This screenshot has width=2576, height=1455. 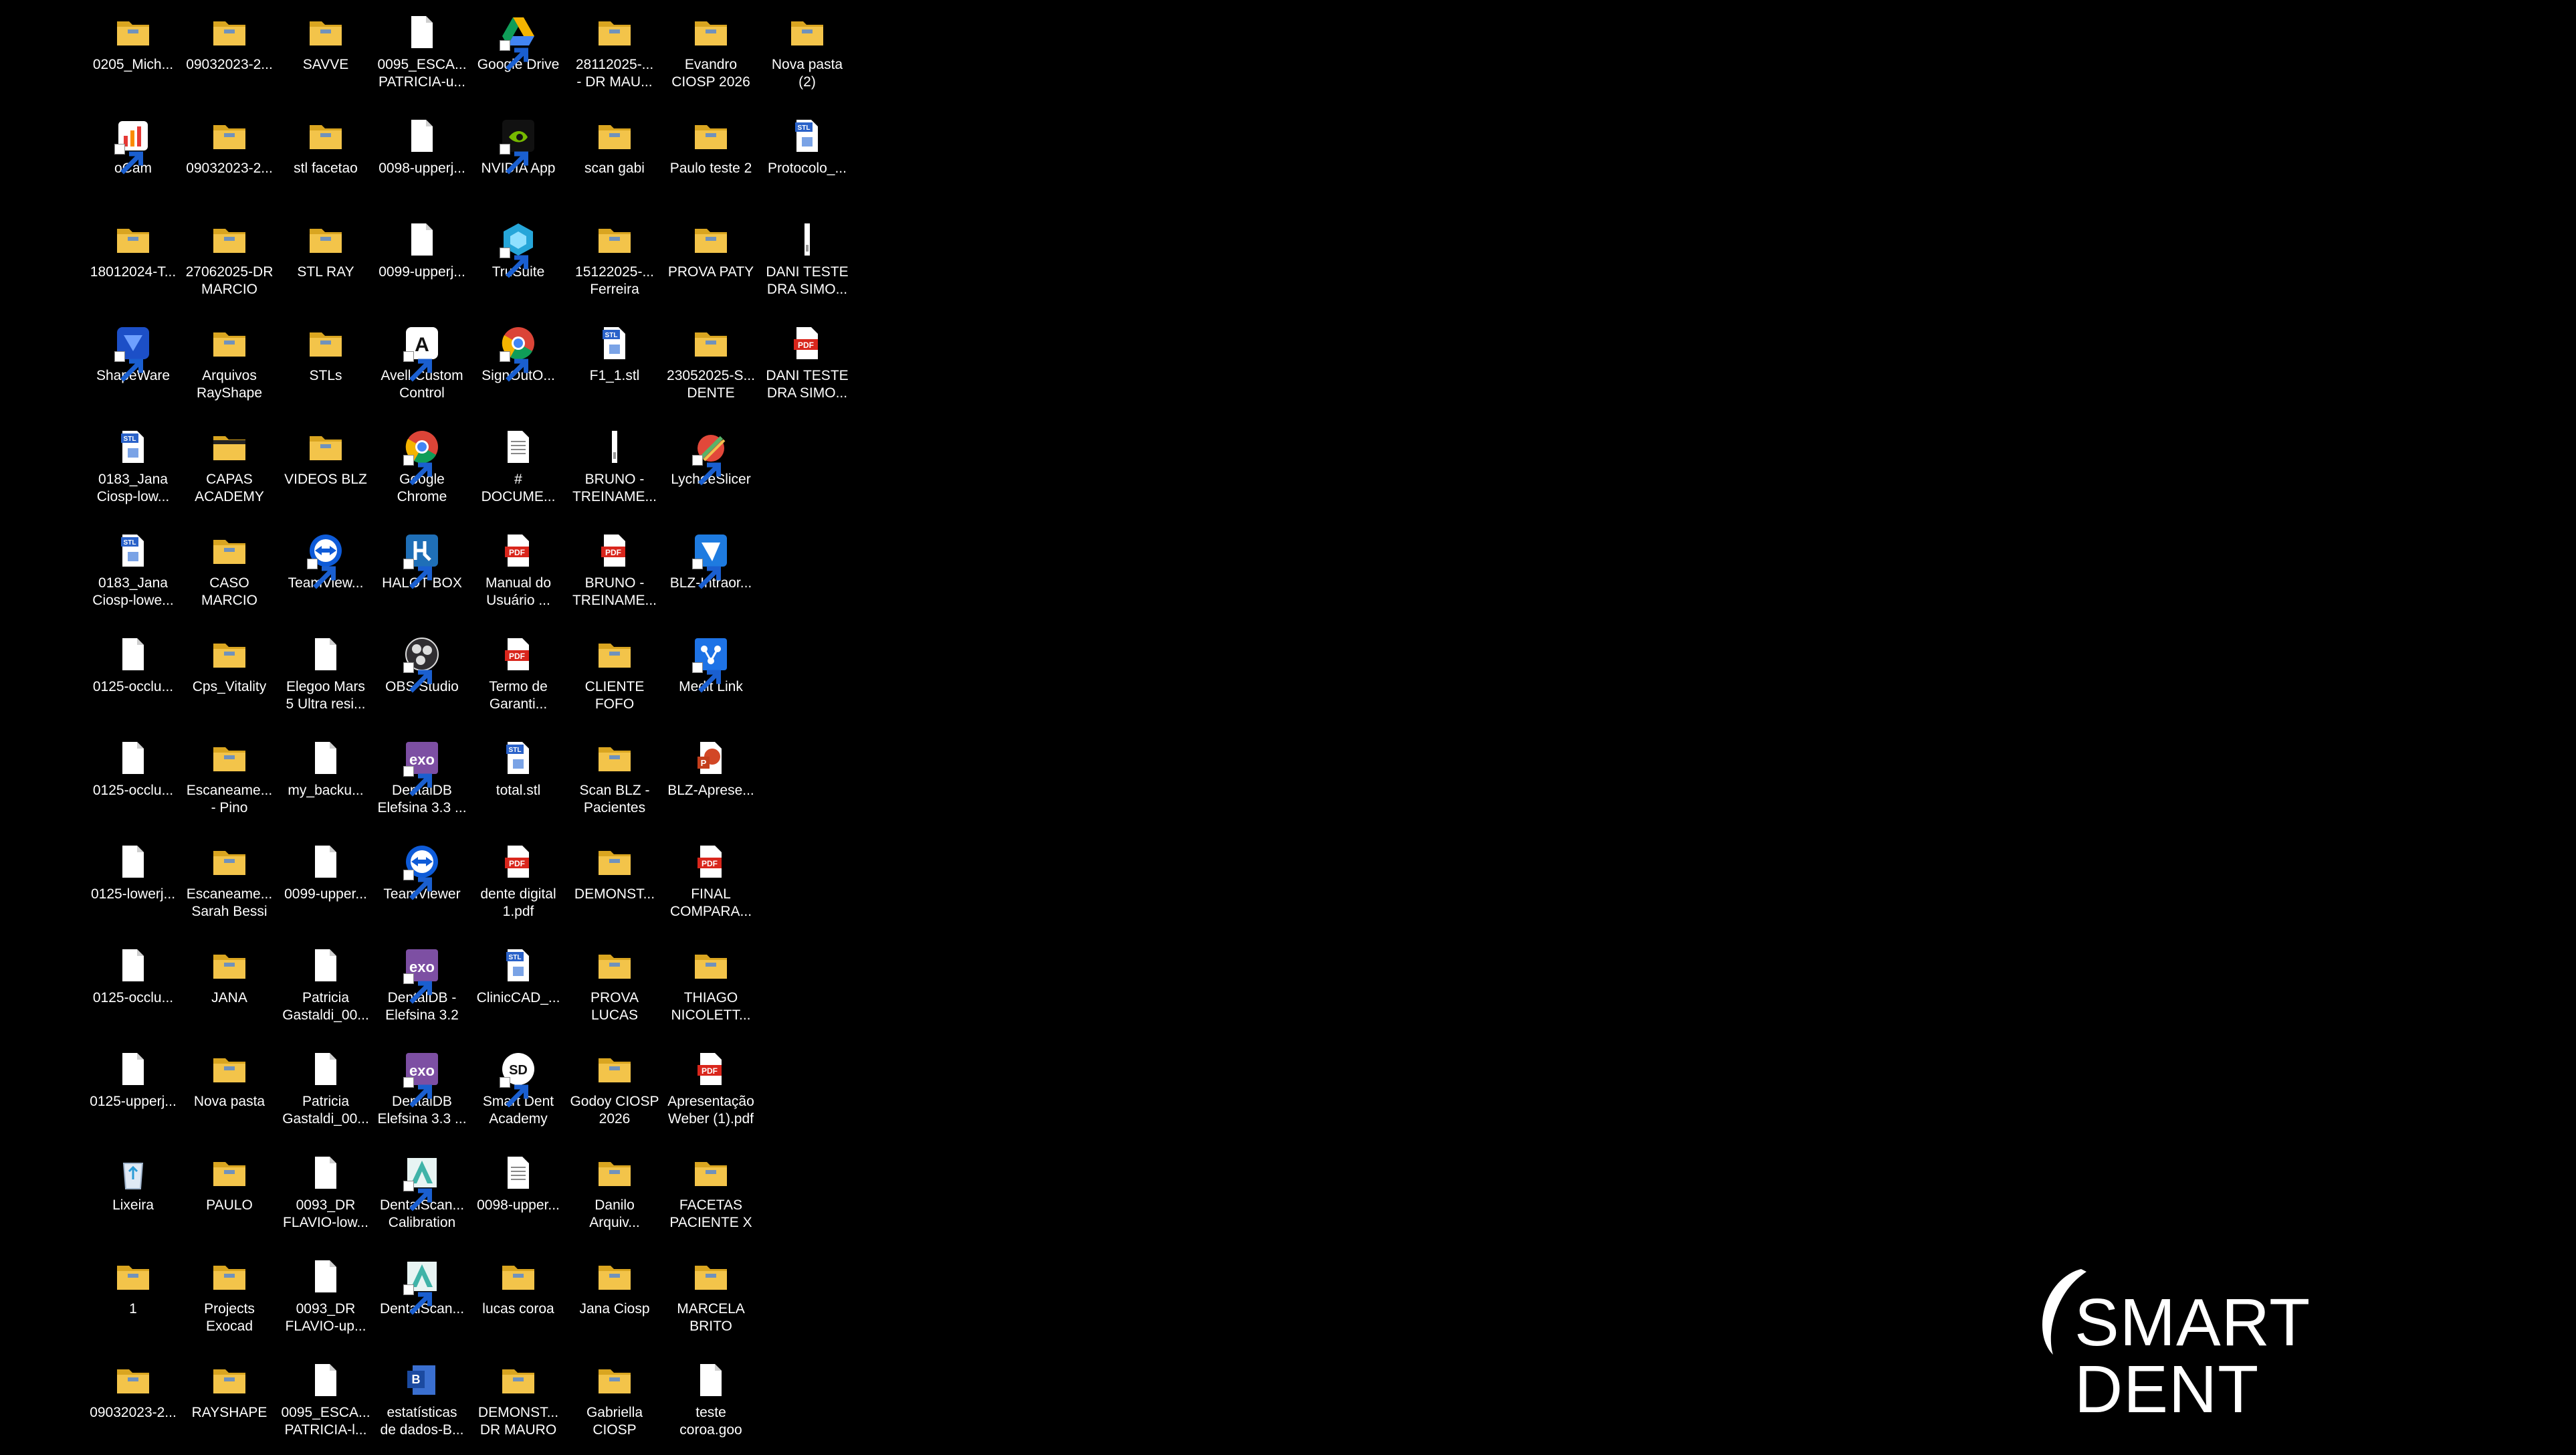 What do you see at coordinates (518, 264) in the screenshot?
I see `desktop-icon: TruSuite` at bounding box center [518, 264].